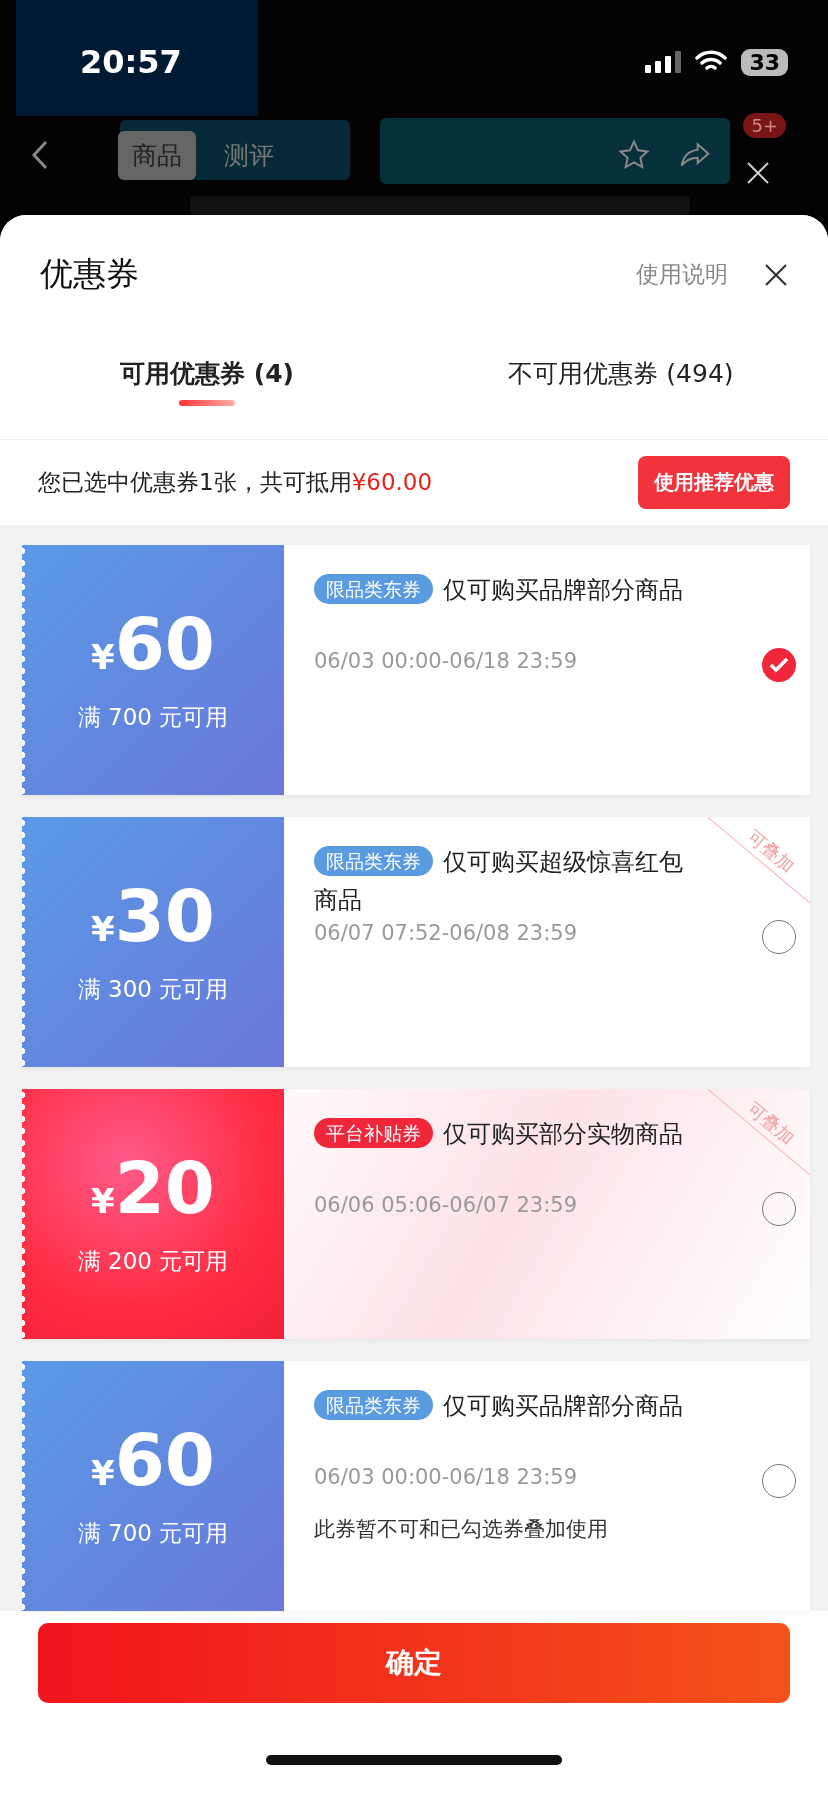 The height and width of the screenshot is (1796, 828). I want to click on signal-icon, so click(663, 62).